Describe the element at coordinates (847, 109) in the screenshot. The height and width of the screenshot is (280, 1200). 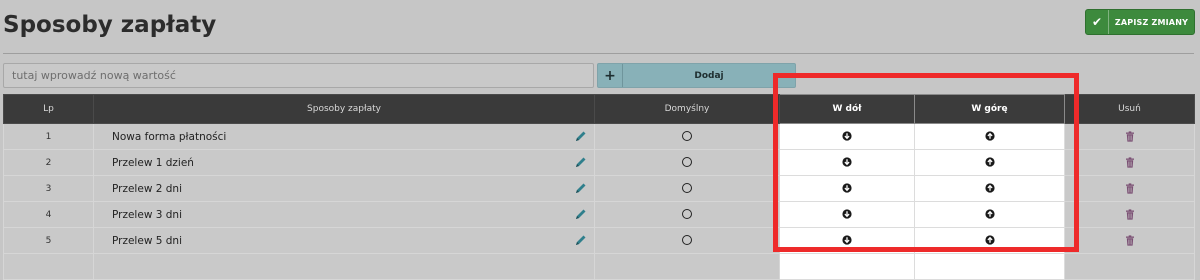
I see `column-header-down: W dół` at that location.